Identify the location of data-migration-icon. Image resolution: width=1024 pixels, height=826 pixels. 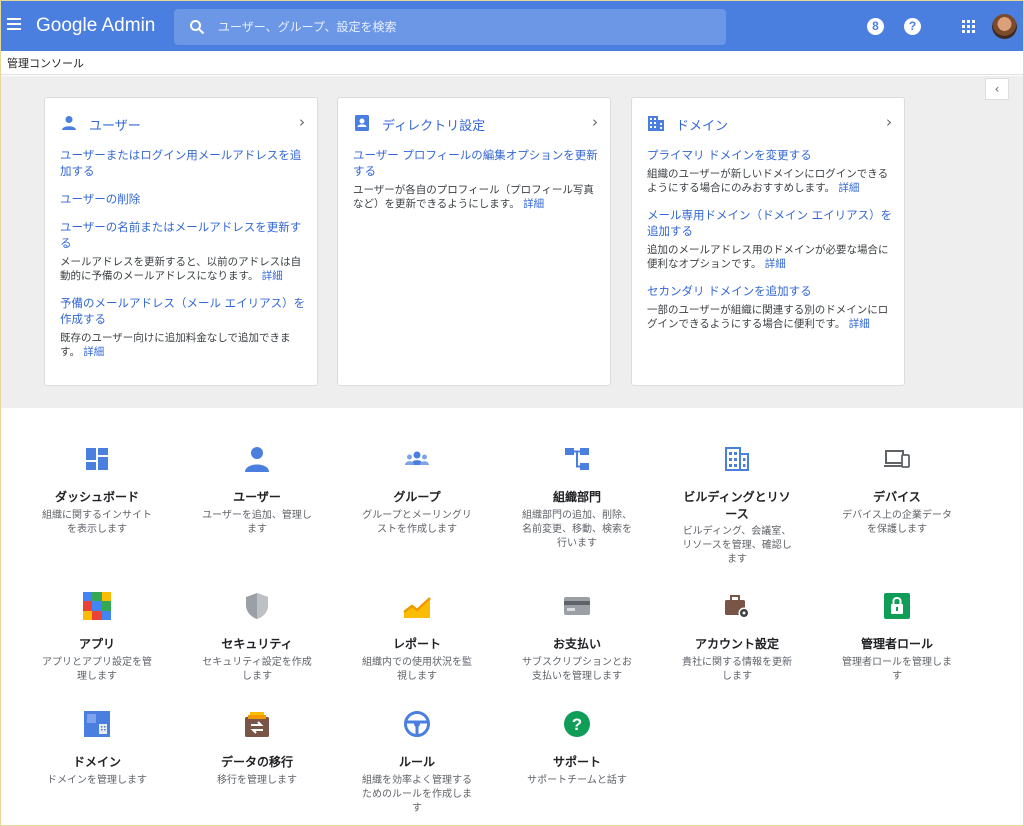
(257, 724).